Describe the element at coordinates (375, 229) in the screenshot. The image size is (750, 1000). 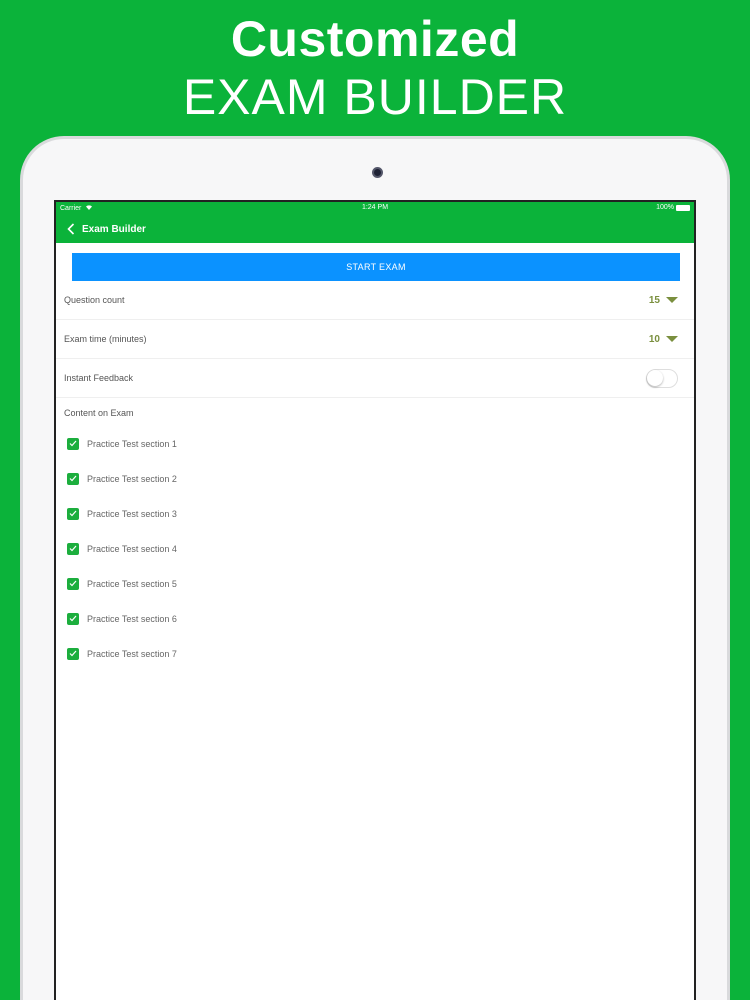
I see `nav-bar: Exam Builder` at that location.